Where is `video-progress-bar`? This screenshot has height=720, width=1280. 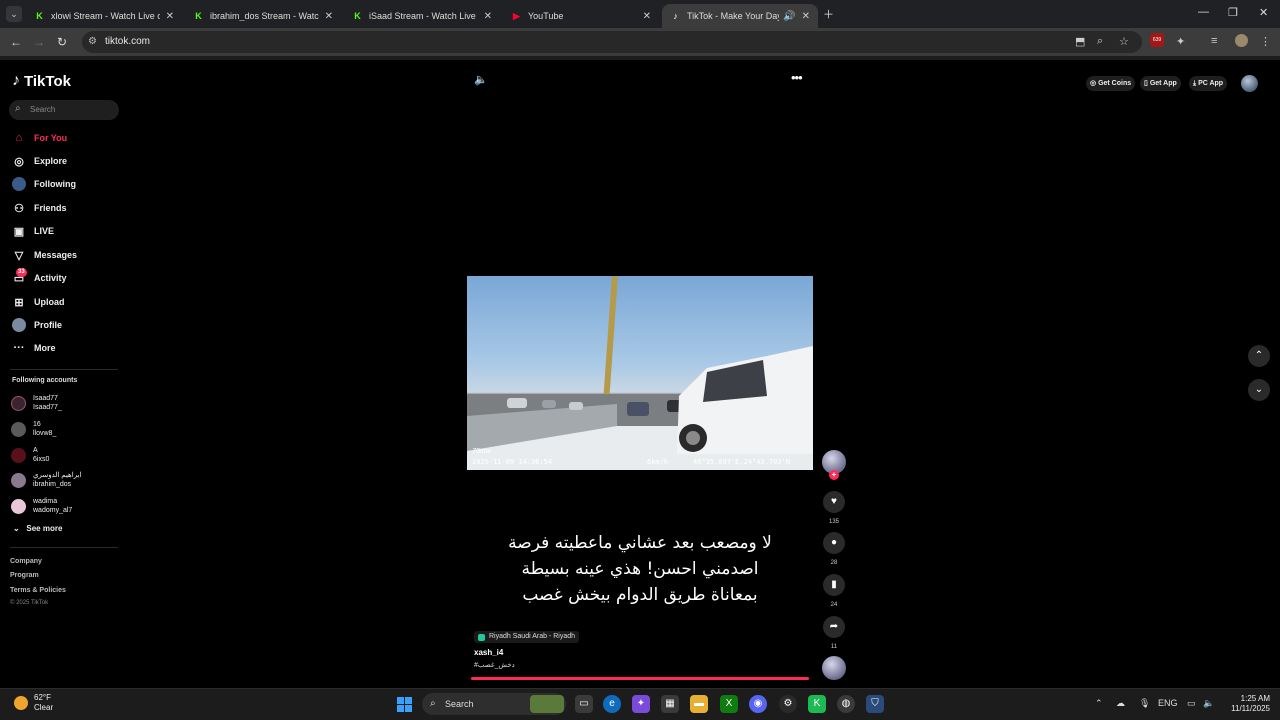
video-progress-bar is located at coordinates (640, 678).